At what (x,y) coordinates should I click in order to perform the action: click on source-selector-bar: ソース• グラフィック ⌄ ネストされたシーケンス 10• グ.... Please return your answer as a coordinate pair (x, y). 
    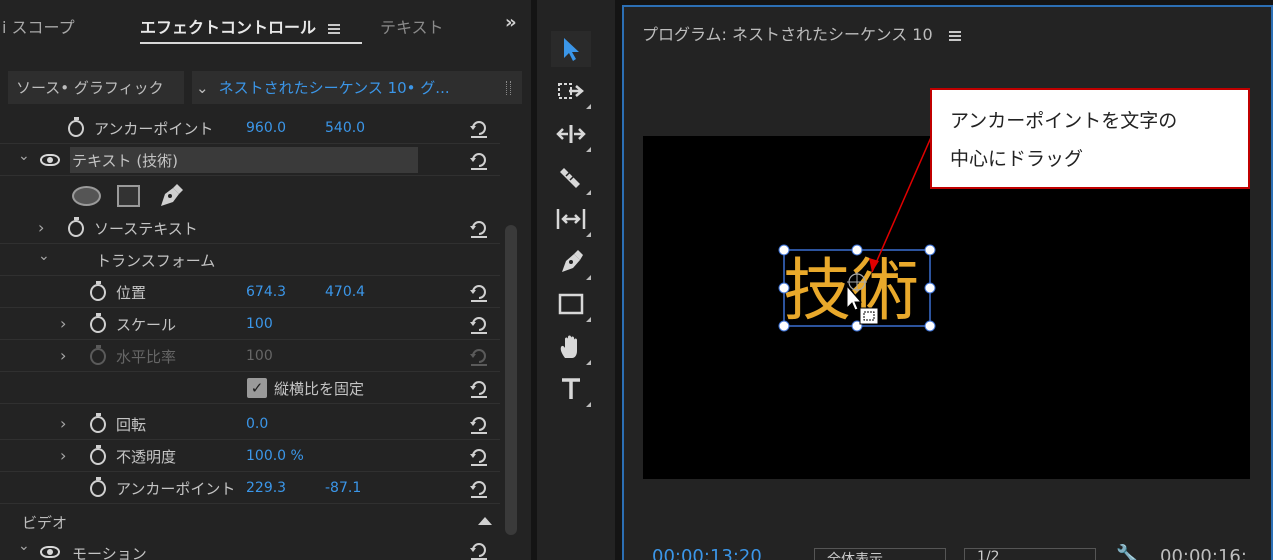
    Looking at the image, I should click on (265, 87).